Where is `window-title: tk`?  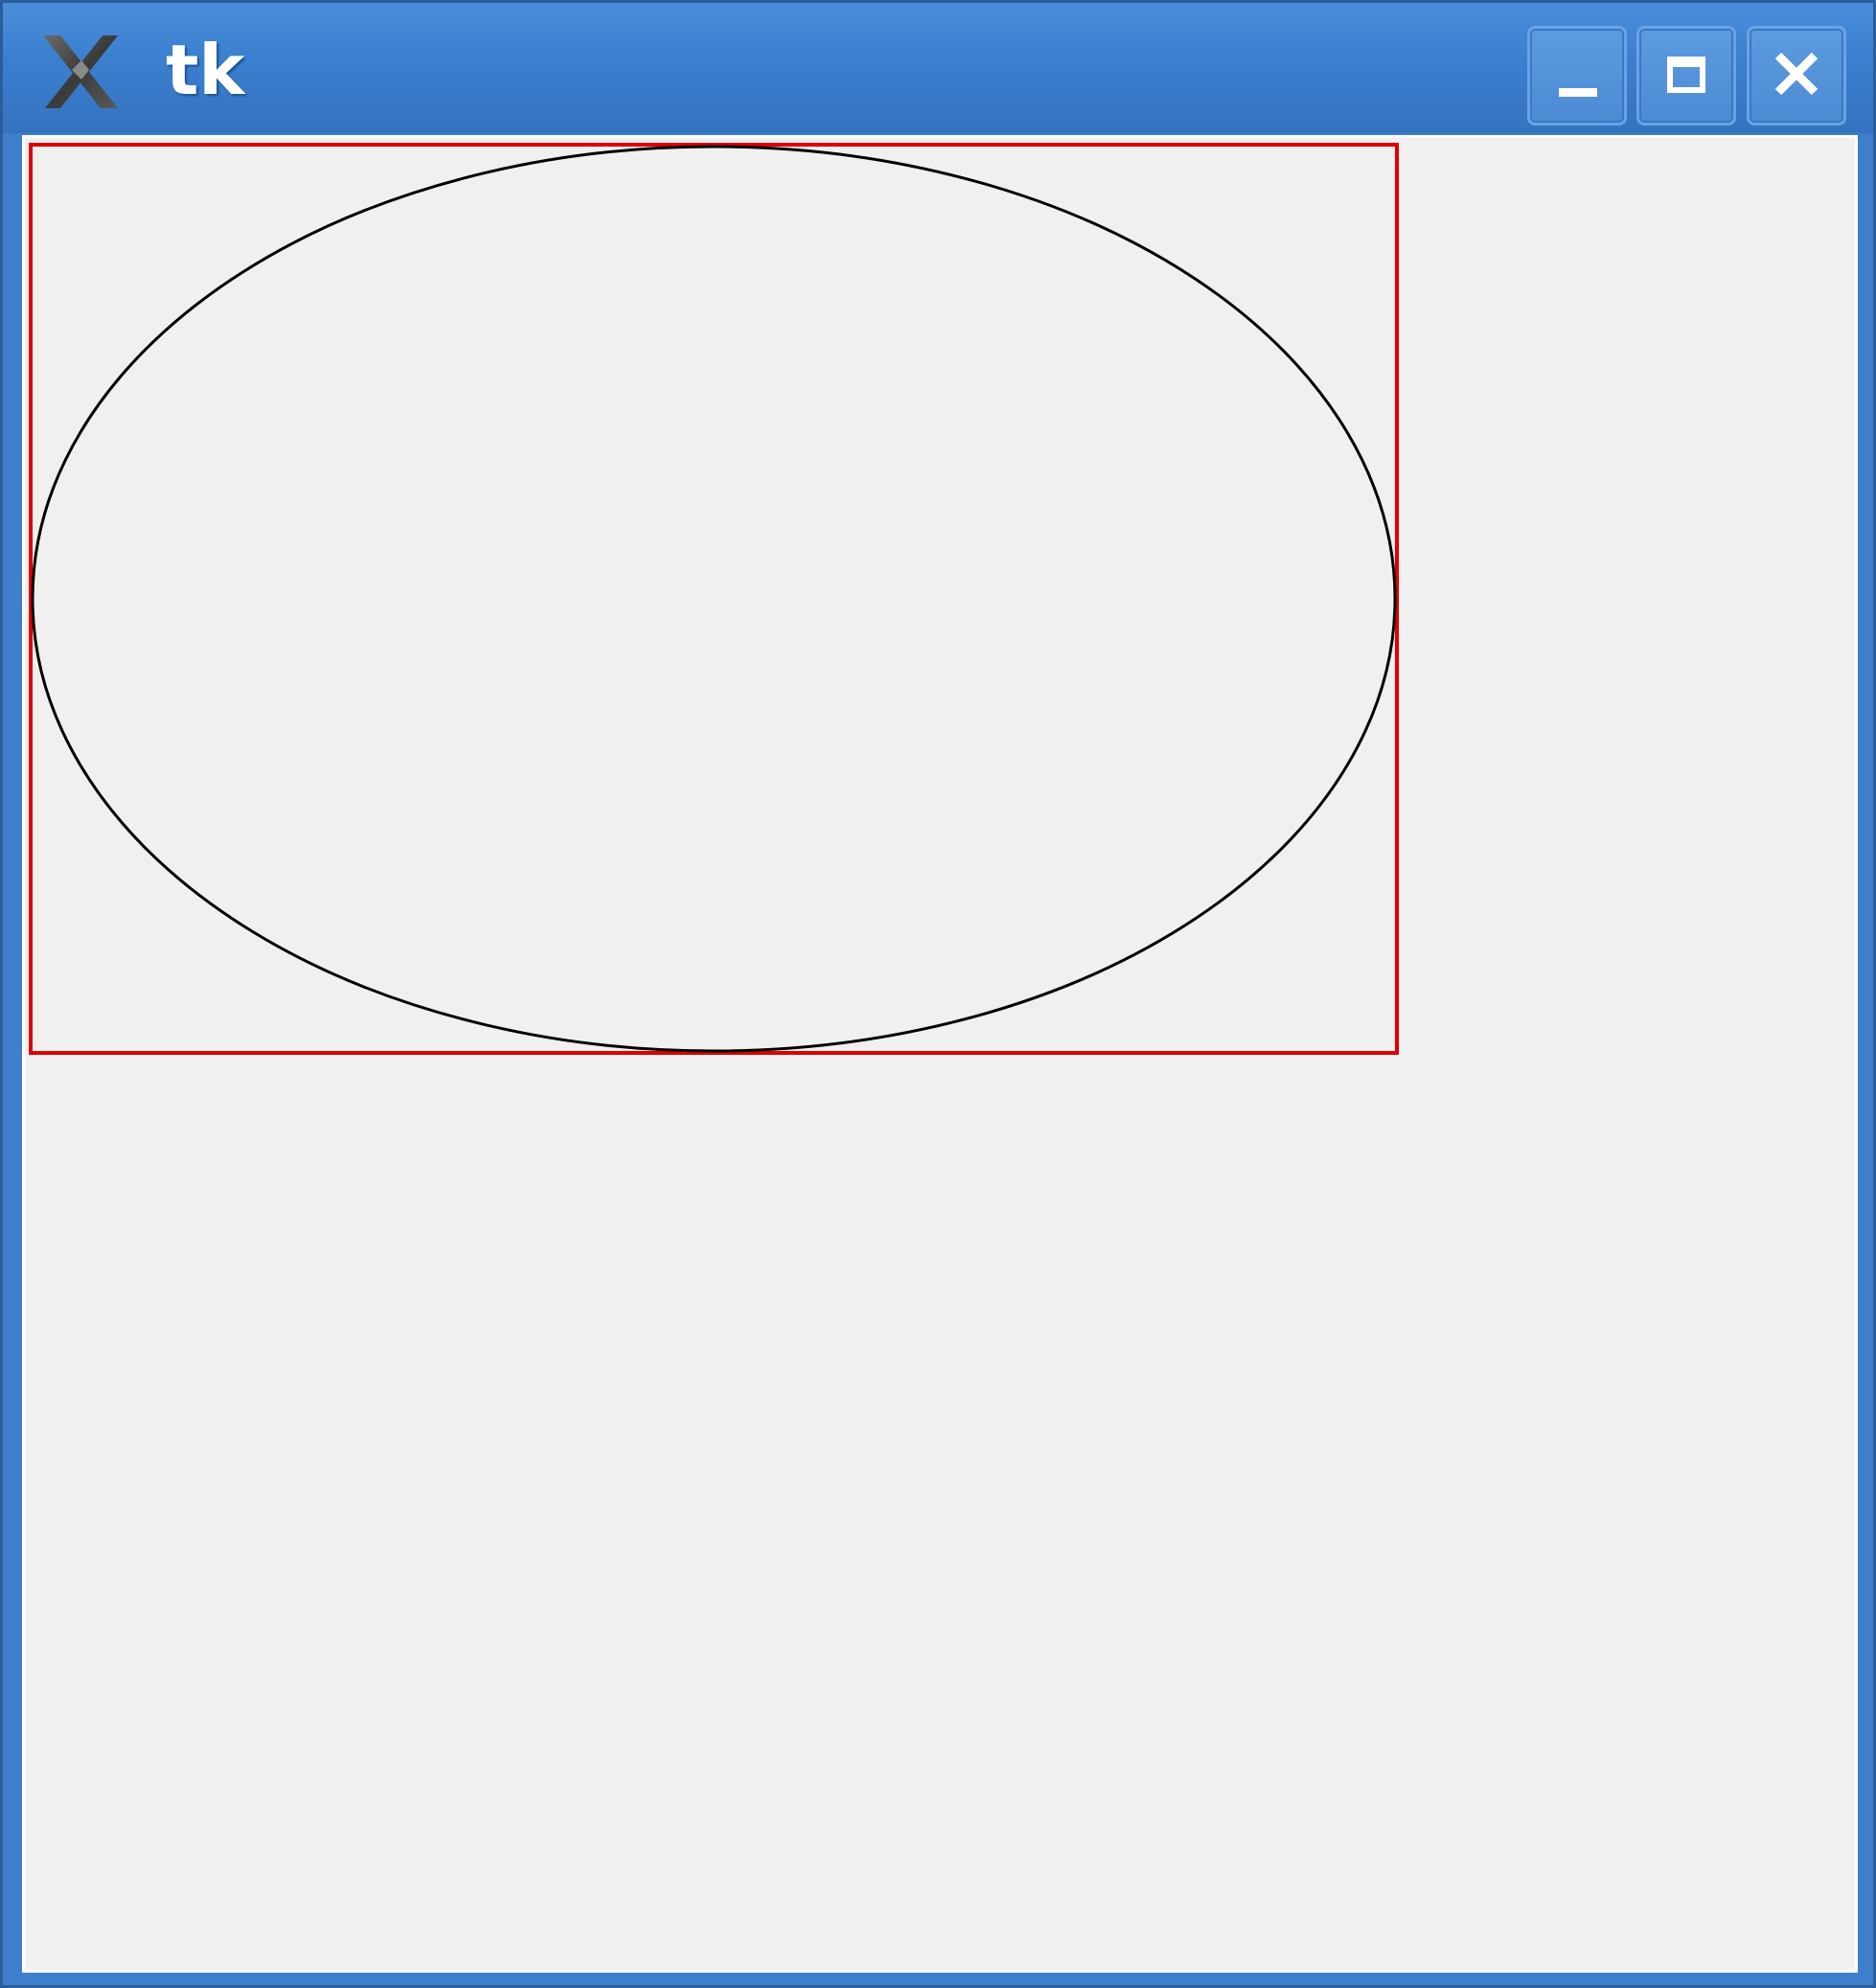
window-title: tk is located at coordinates (206, 70).